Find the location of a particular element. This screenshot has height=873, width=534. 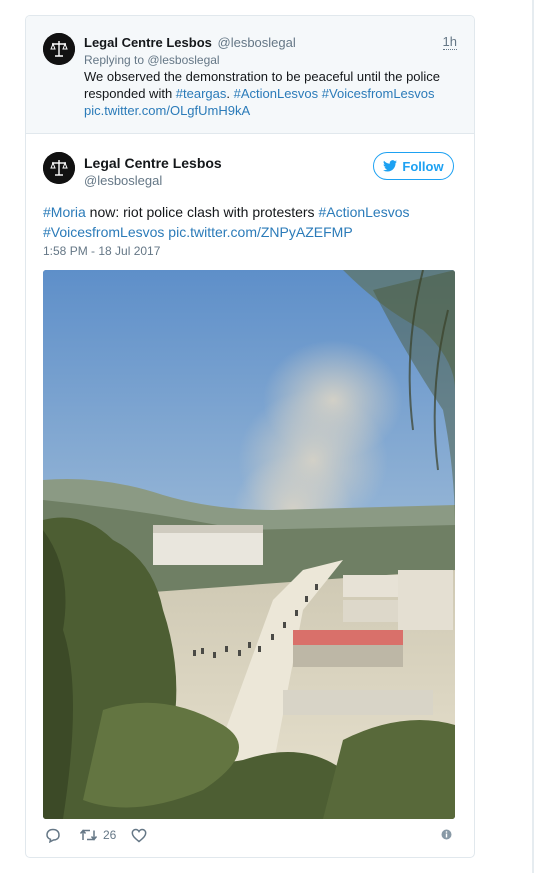

heart-icon is located at coordinates (139, 835).